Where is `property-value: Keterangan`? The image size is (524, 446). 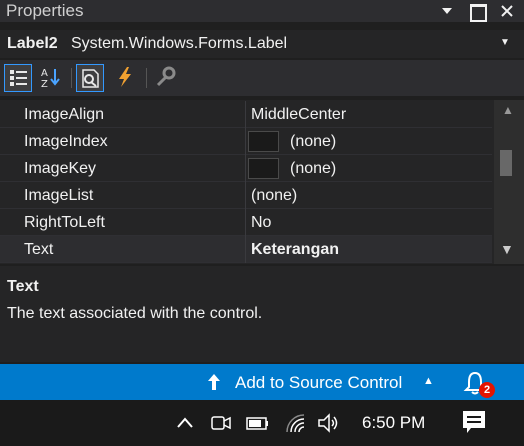 property-value: Keterangan is located at coordinates (295, 250).